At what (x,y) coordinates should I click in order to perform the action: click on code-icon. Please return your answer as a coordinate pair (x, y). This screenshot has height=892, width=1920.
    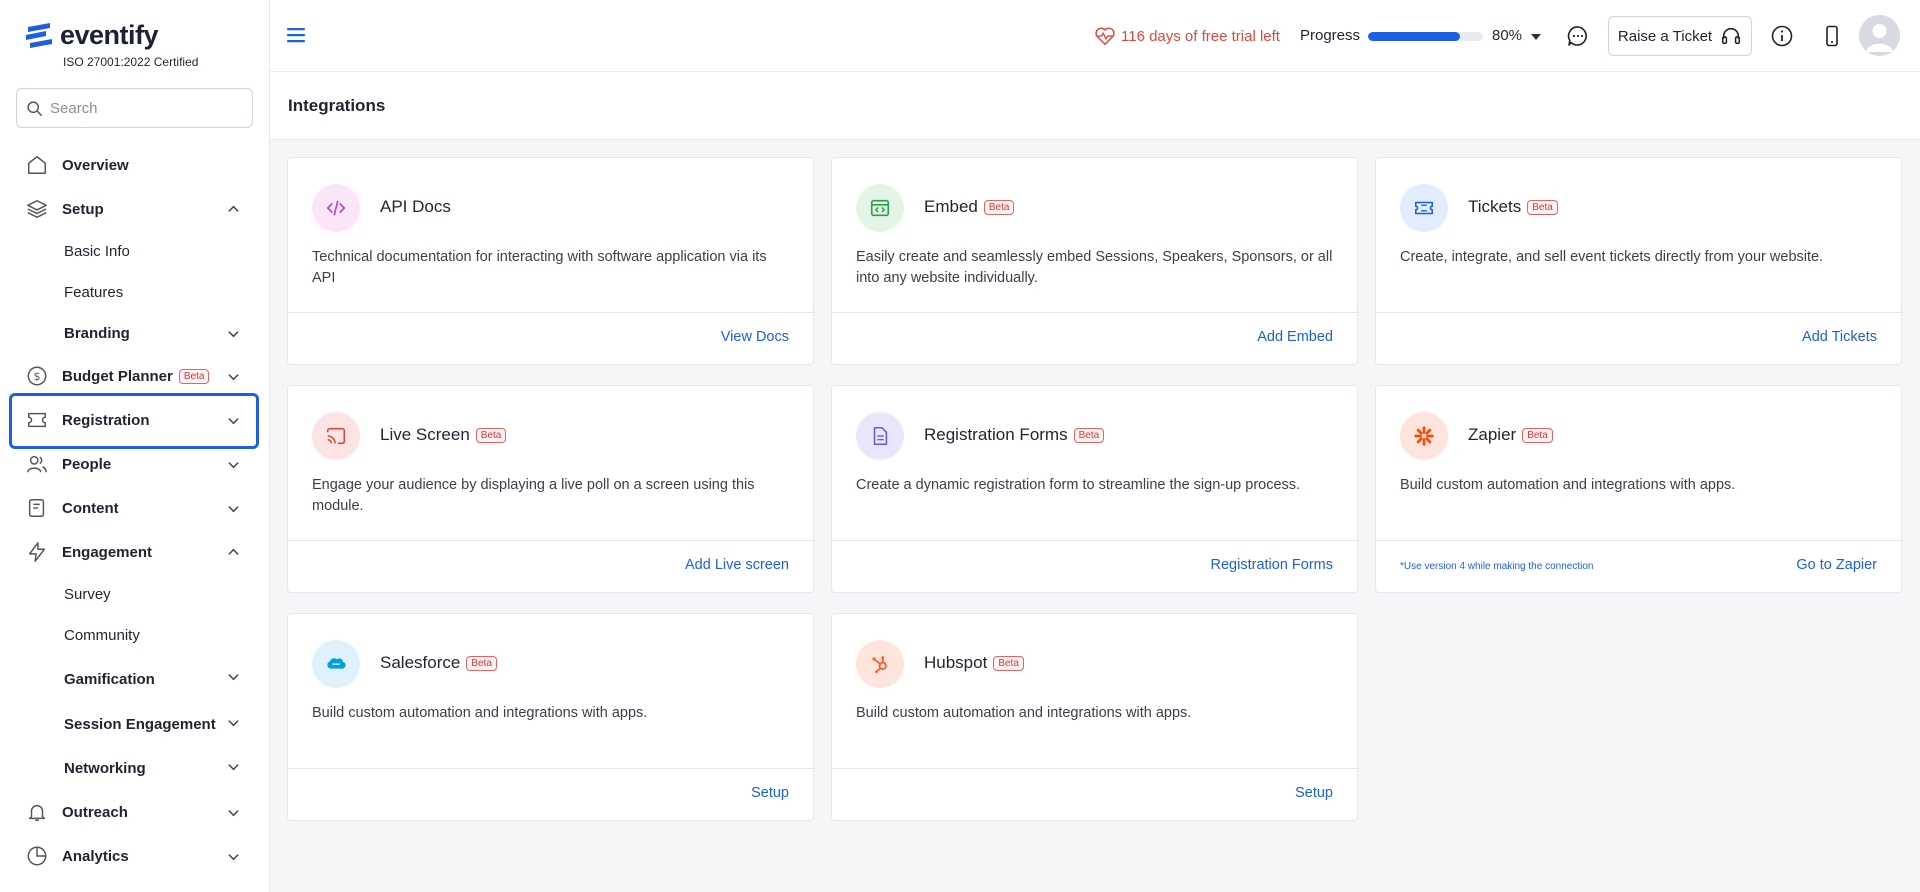
    Looking at the image, I should click on (336, 208).